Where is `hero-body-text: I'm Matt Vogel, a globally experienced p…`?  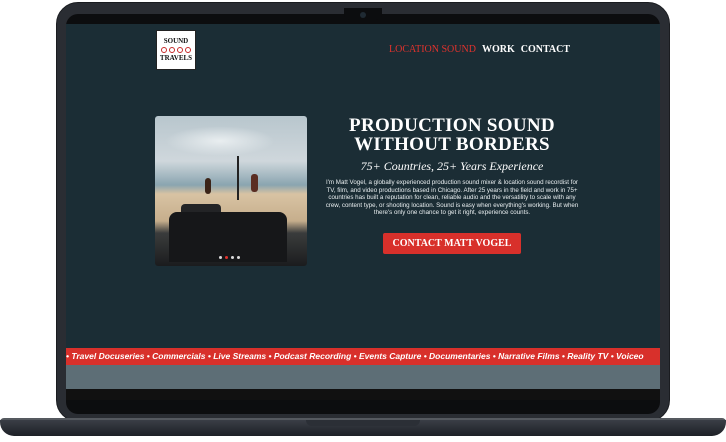 hero-body-text: I'm Matt Vogel, a globally experienced p… is located at coordinates (452, 198).